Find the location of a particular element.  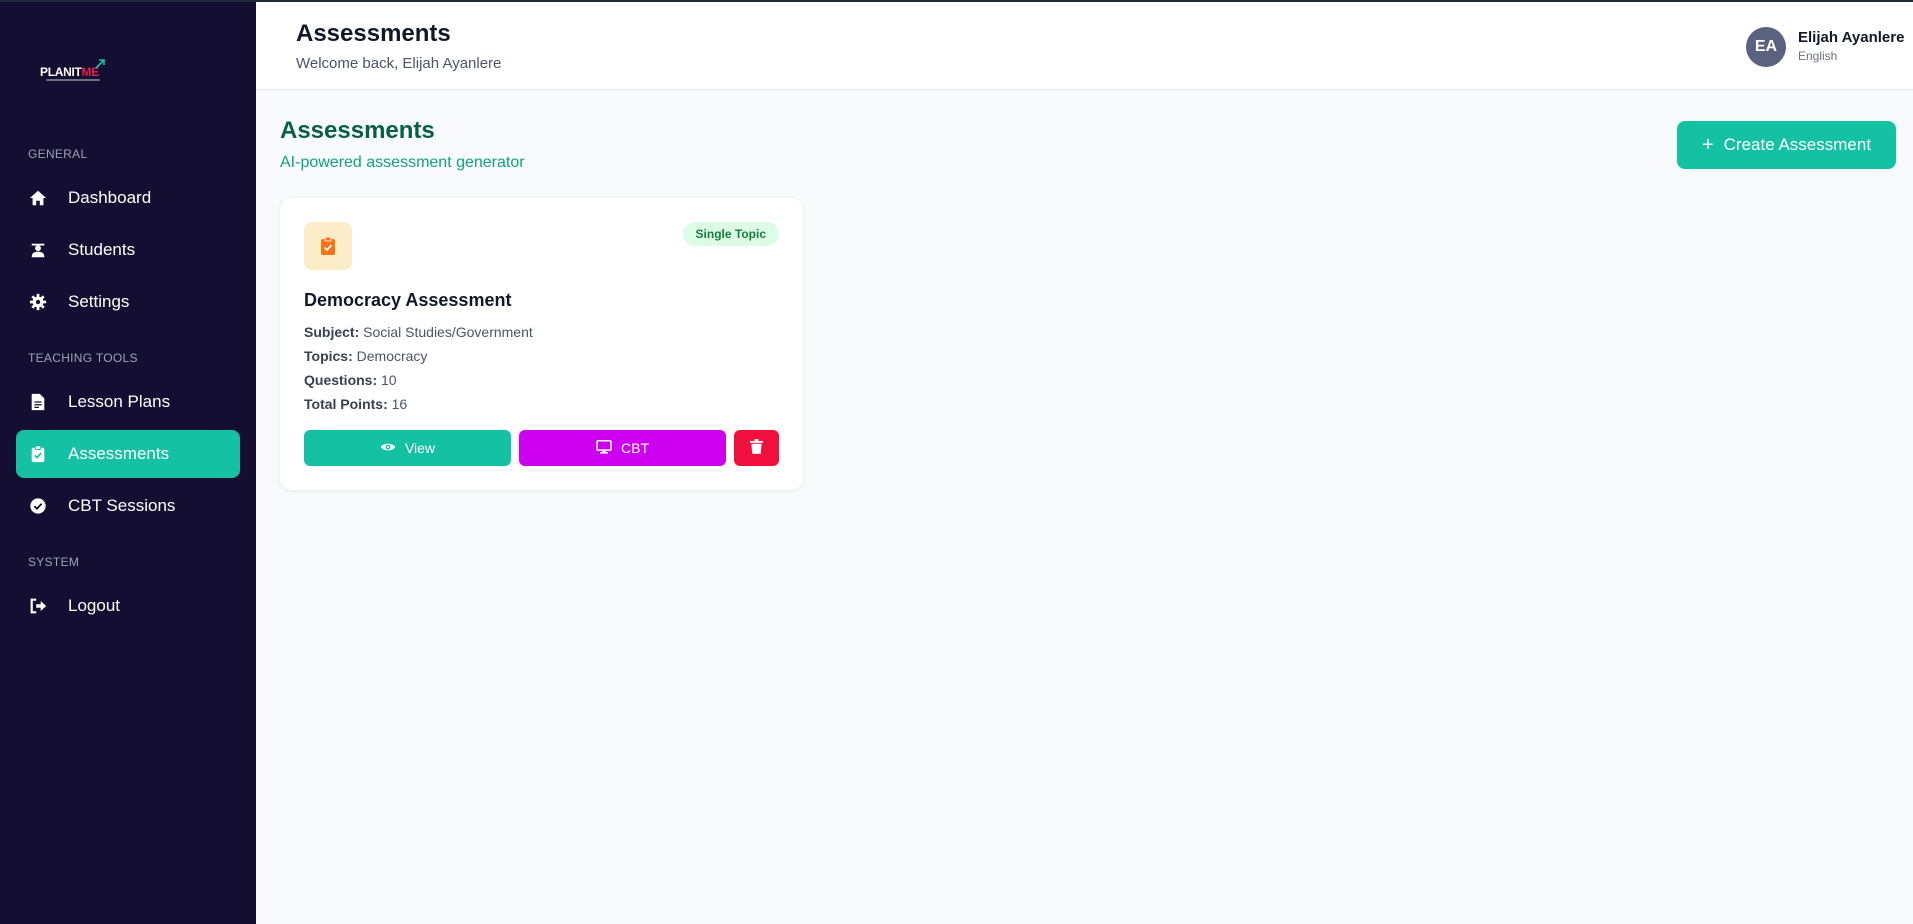

user-language: English is located at coordinates (1818, 56).